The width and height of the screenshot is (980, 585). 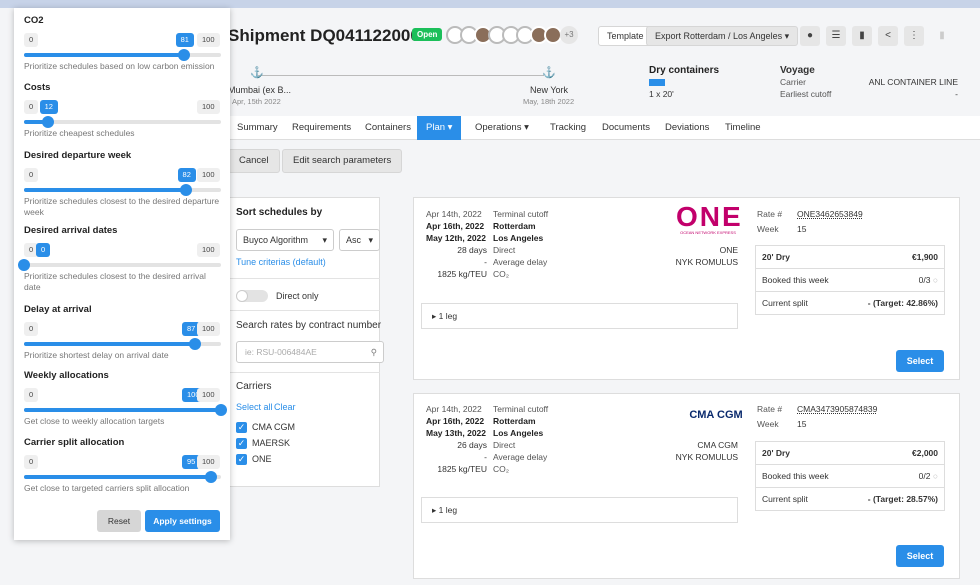 What do you see at coordinates (310, 352) in the screenshot?
I see `contract-search-input: ie: RSU-006484AE ⚲` at bounding box center [310, 352].